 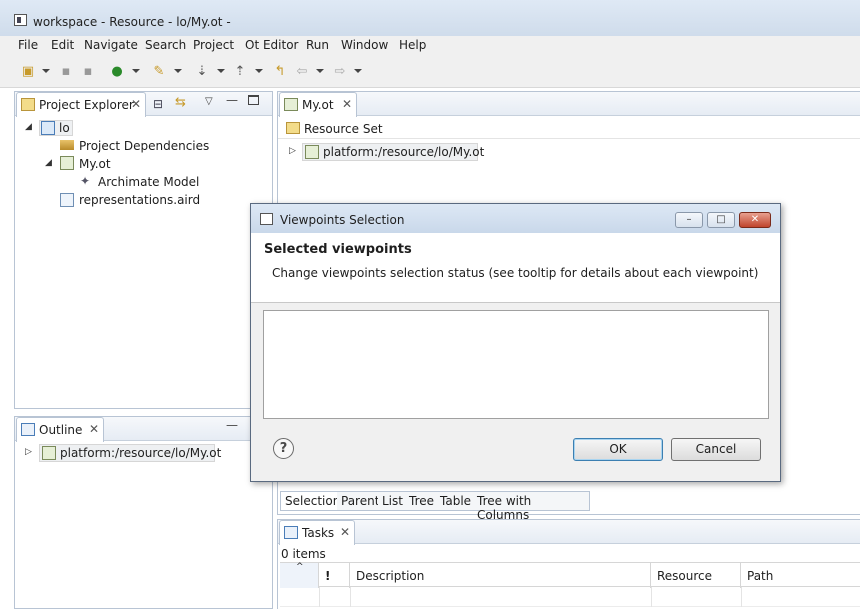 I want to click on link-editor-icon: ⇆, so click(x=180, y=102).